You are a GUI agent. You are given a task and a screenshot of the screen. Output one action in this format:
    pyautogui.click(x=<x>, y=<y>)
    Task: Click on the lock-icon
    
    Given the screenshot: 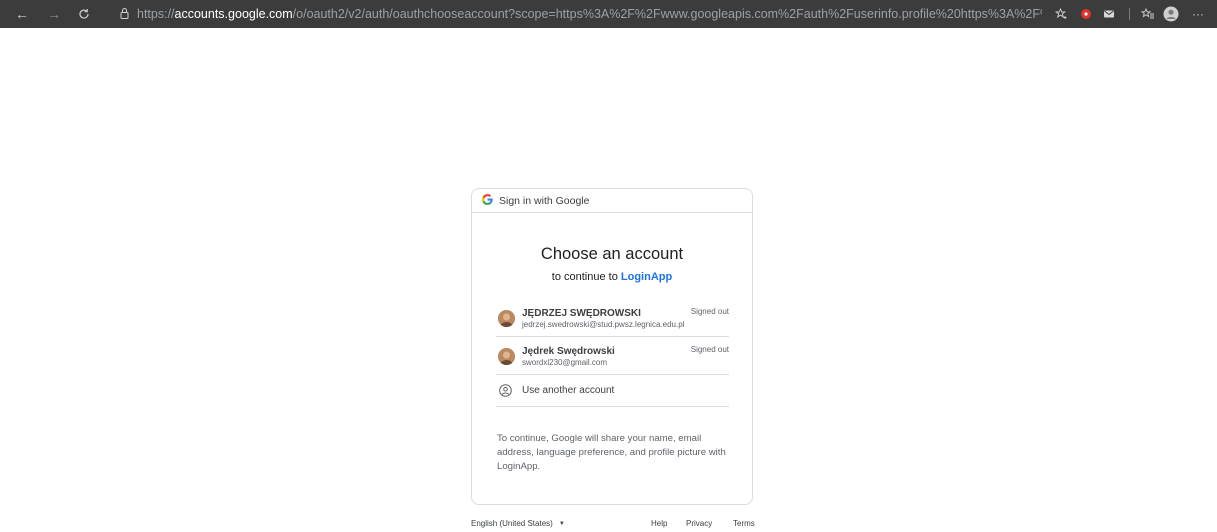 What is the action you would take?
    pyautogui.click(x=124, y=13)
    